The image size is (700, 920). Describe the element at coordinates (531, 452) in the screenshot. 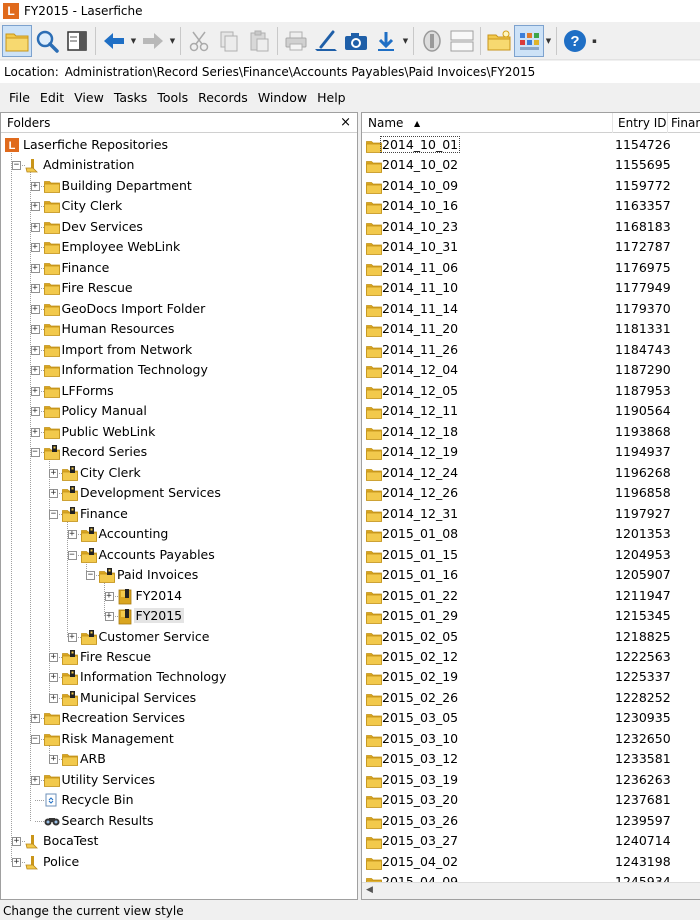

I see `list-item: 2014_12_19 1194937` at that location.